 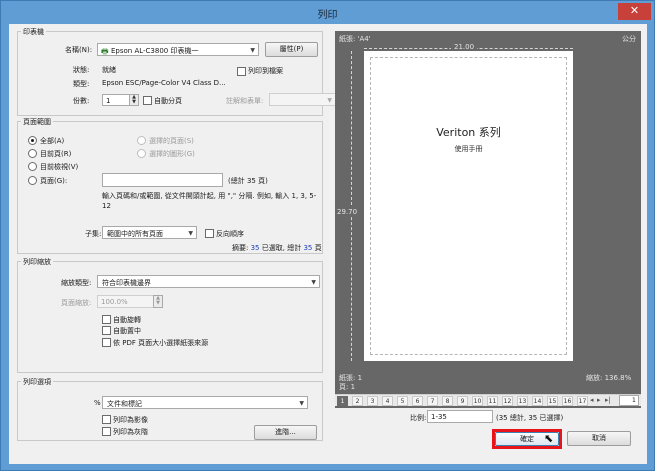 What do you see at coordinates (158, 301) in the screenshot?
I see `zoom-stepper: ▲ ▼` at bounding box center [158, 301].